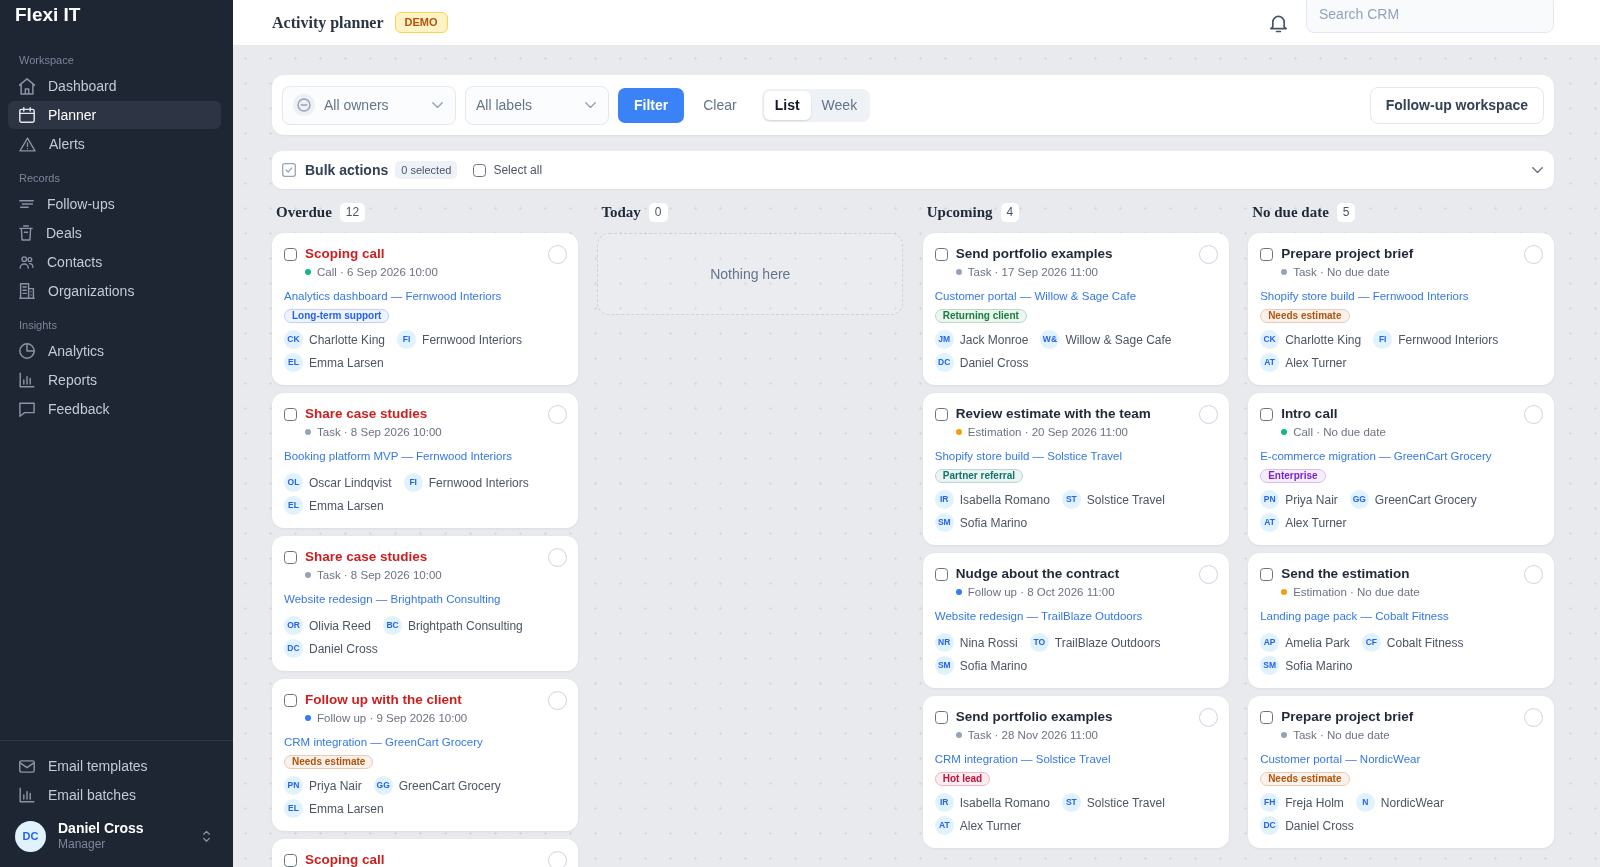 This screenshot has height=867, width=1600. What do you see at coordinates (1341, 272) in the screenshot?
I see `task-meta: Task · No due date` at bounding box center [1341, 272].